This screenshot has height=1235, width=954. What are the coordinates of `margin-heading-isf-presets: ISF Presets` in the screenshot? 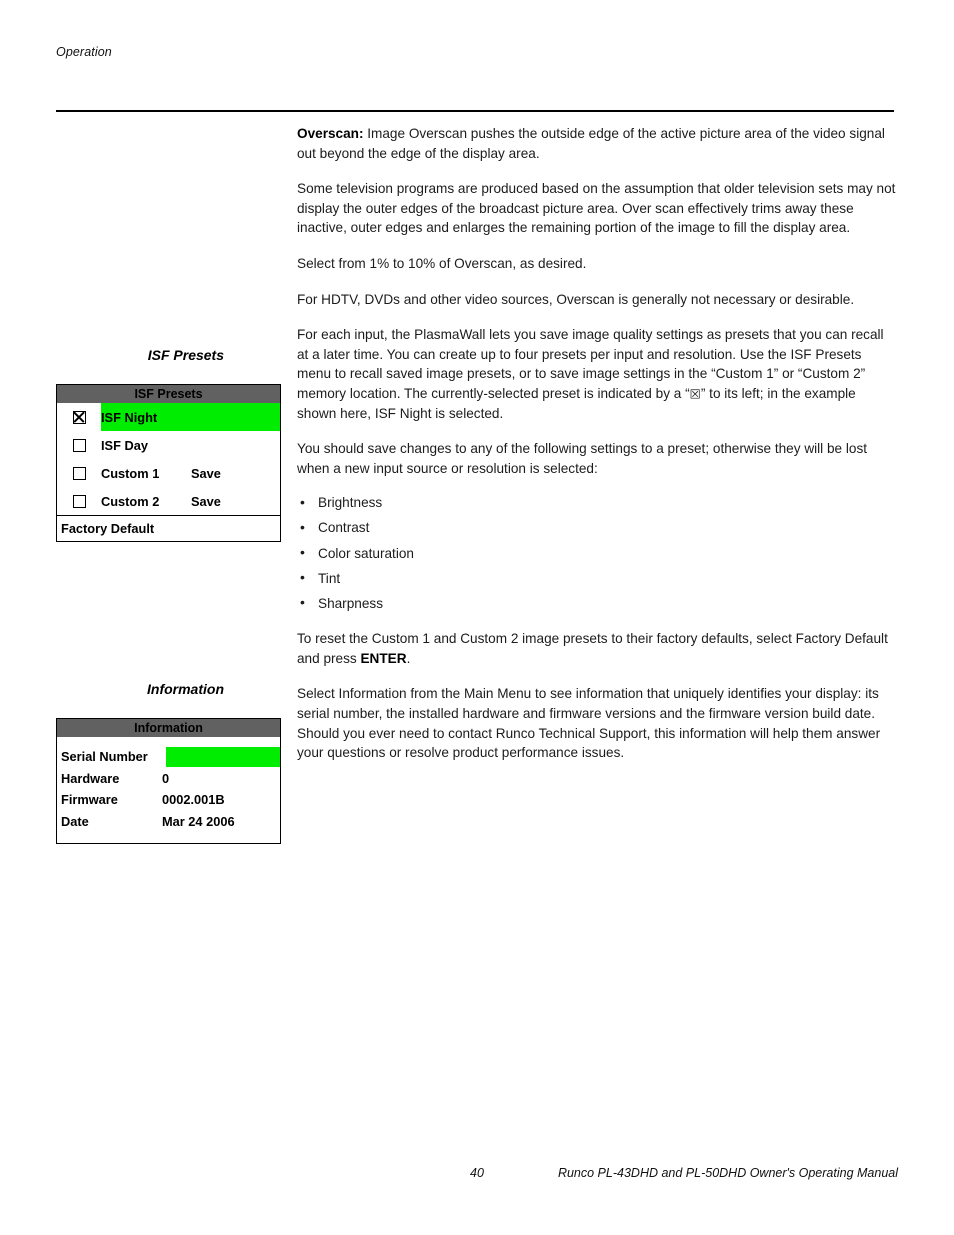 It's located at (185, 355).